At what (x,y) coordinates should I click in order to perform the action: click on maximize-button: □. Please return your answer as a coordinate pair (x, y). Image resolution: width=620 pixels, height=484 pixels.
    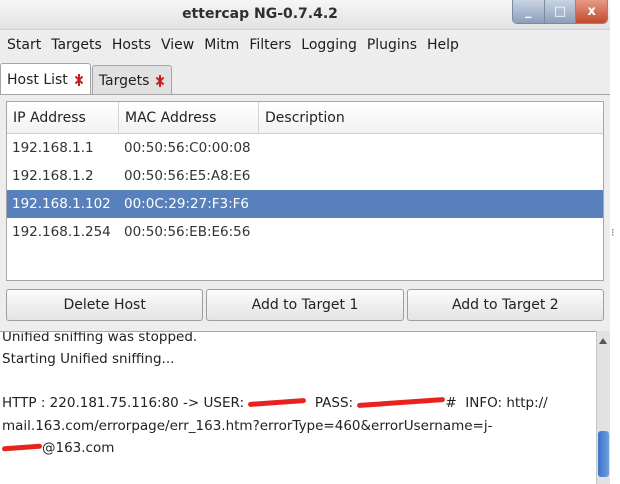
    Looking at the image, I should click on (559, 11).